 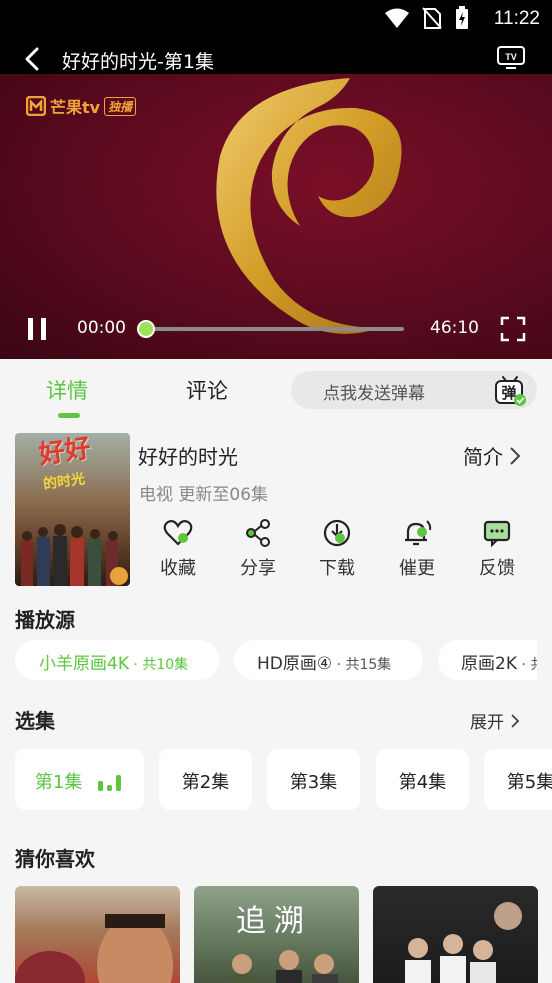 What do you see at coordinates (101, 328) in the screenshot?
I see `current-time: 00:00` at bounding box center [101, 328].